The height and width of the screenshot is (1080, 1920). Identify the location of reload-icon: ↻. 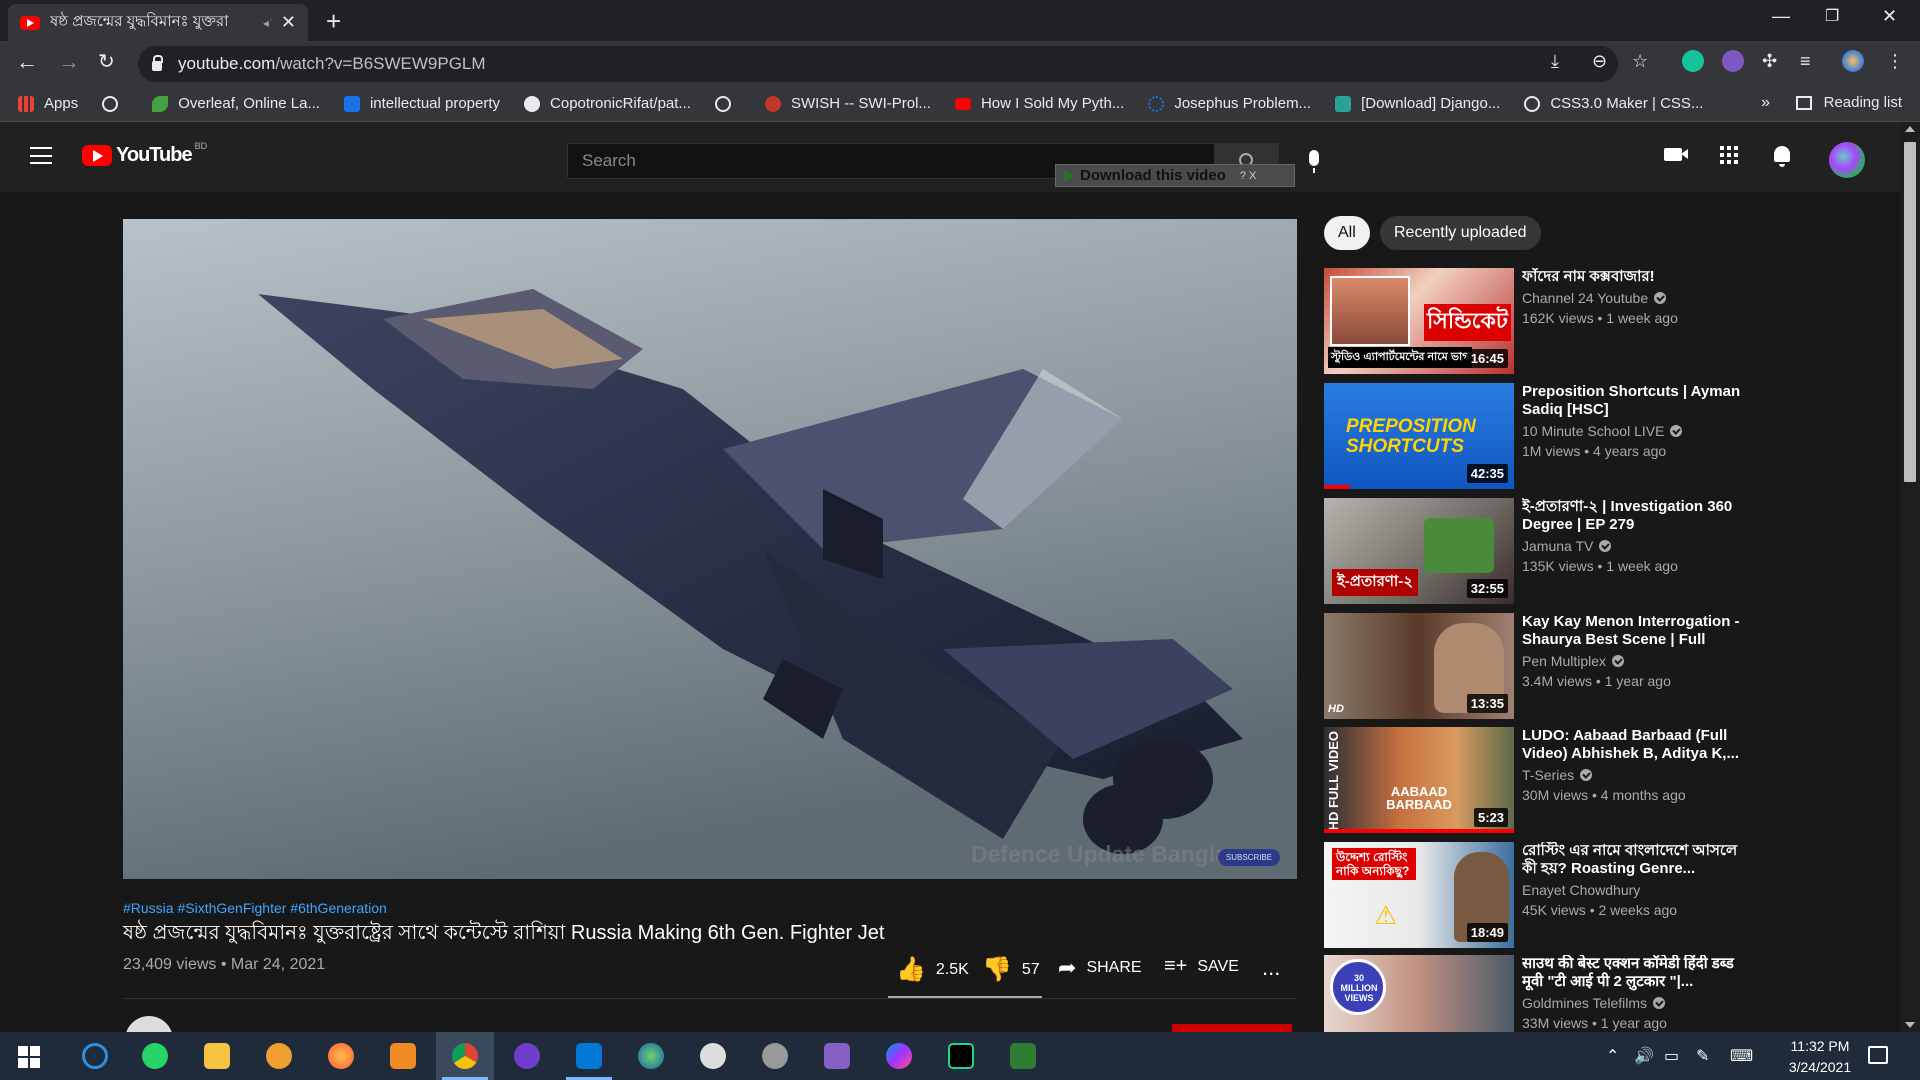
(106, 61).